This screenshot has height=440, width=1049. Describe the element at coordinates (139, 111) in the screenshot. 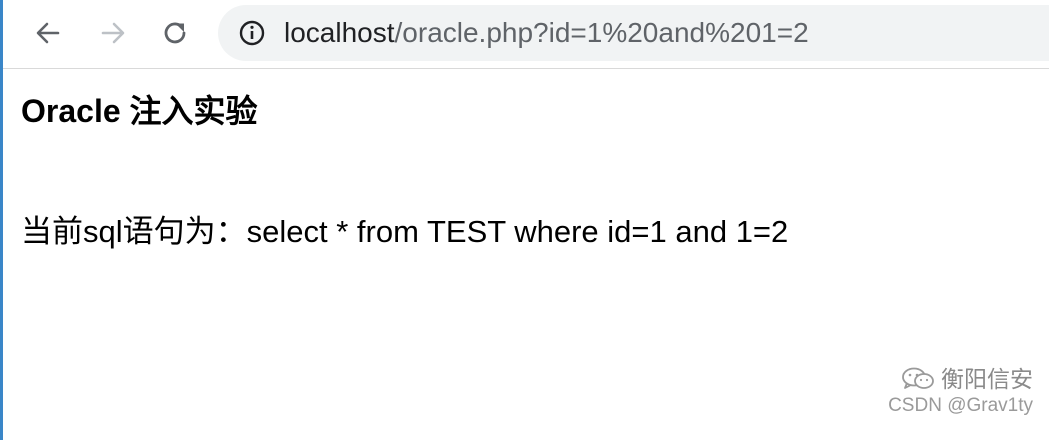

I see `page-title: Oracle 注入实验` at that location.